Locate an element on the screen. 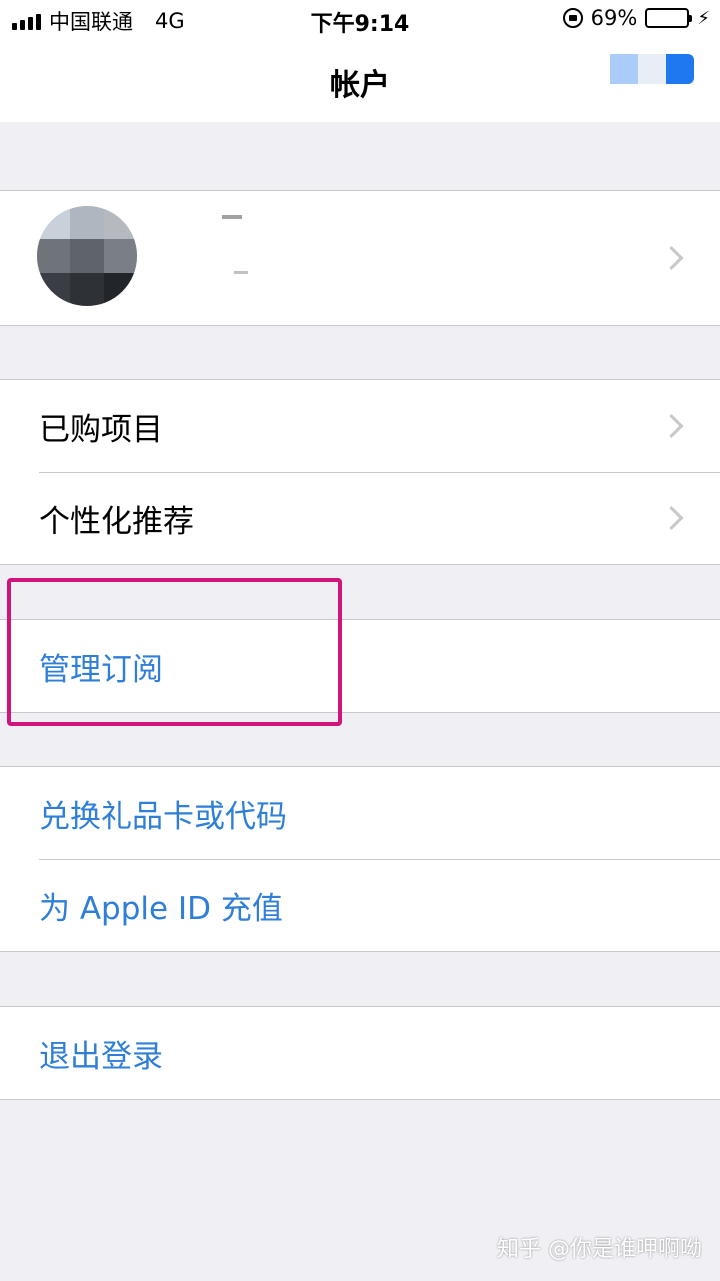  battery-percent: 69% is located at coordinates (614, 18).